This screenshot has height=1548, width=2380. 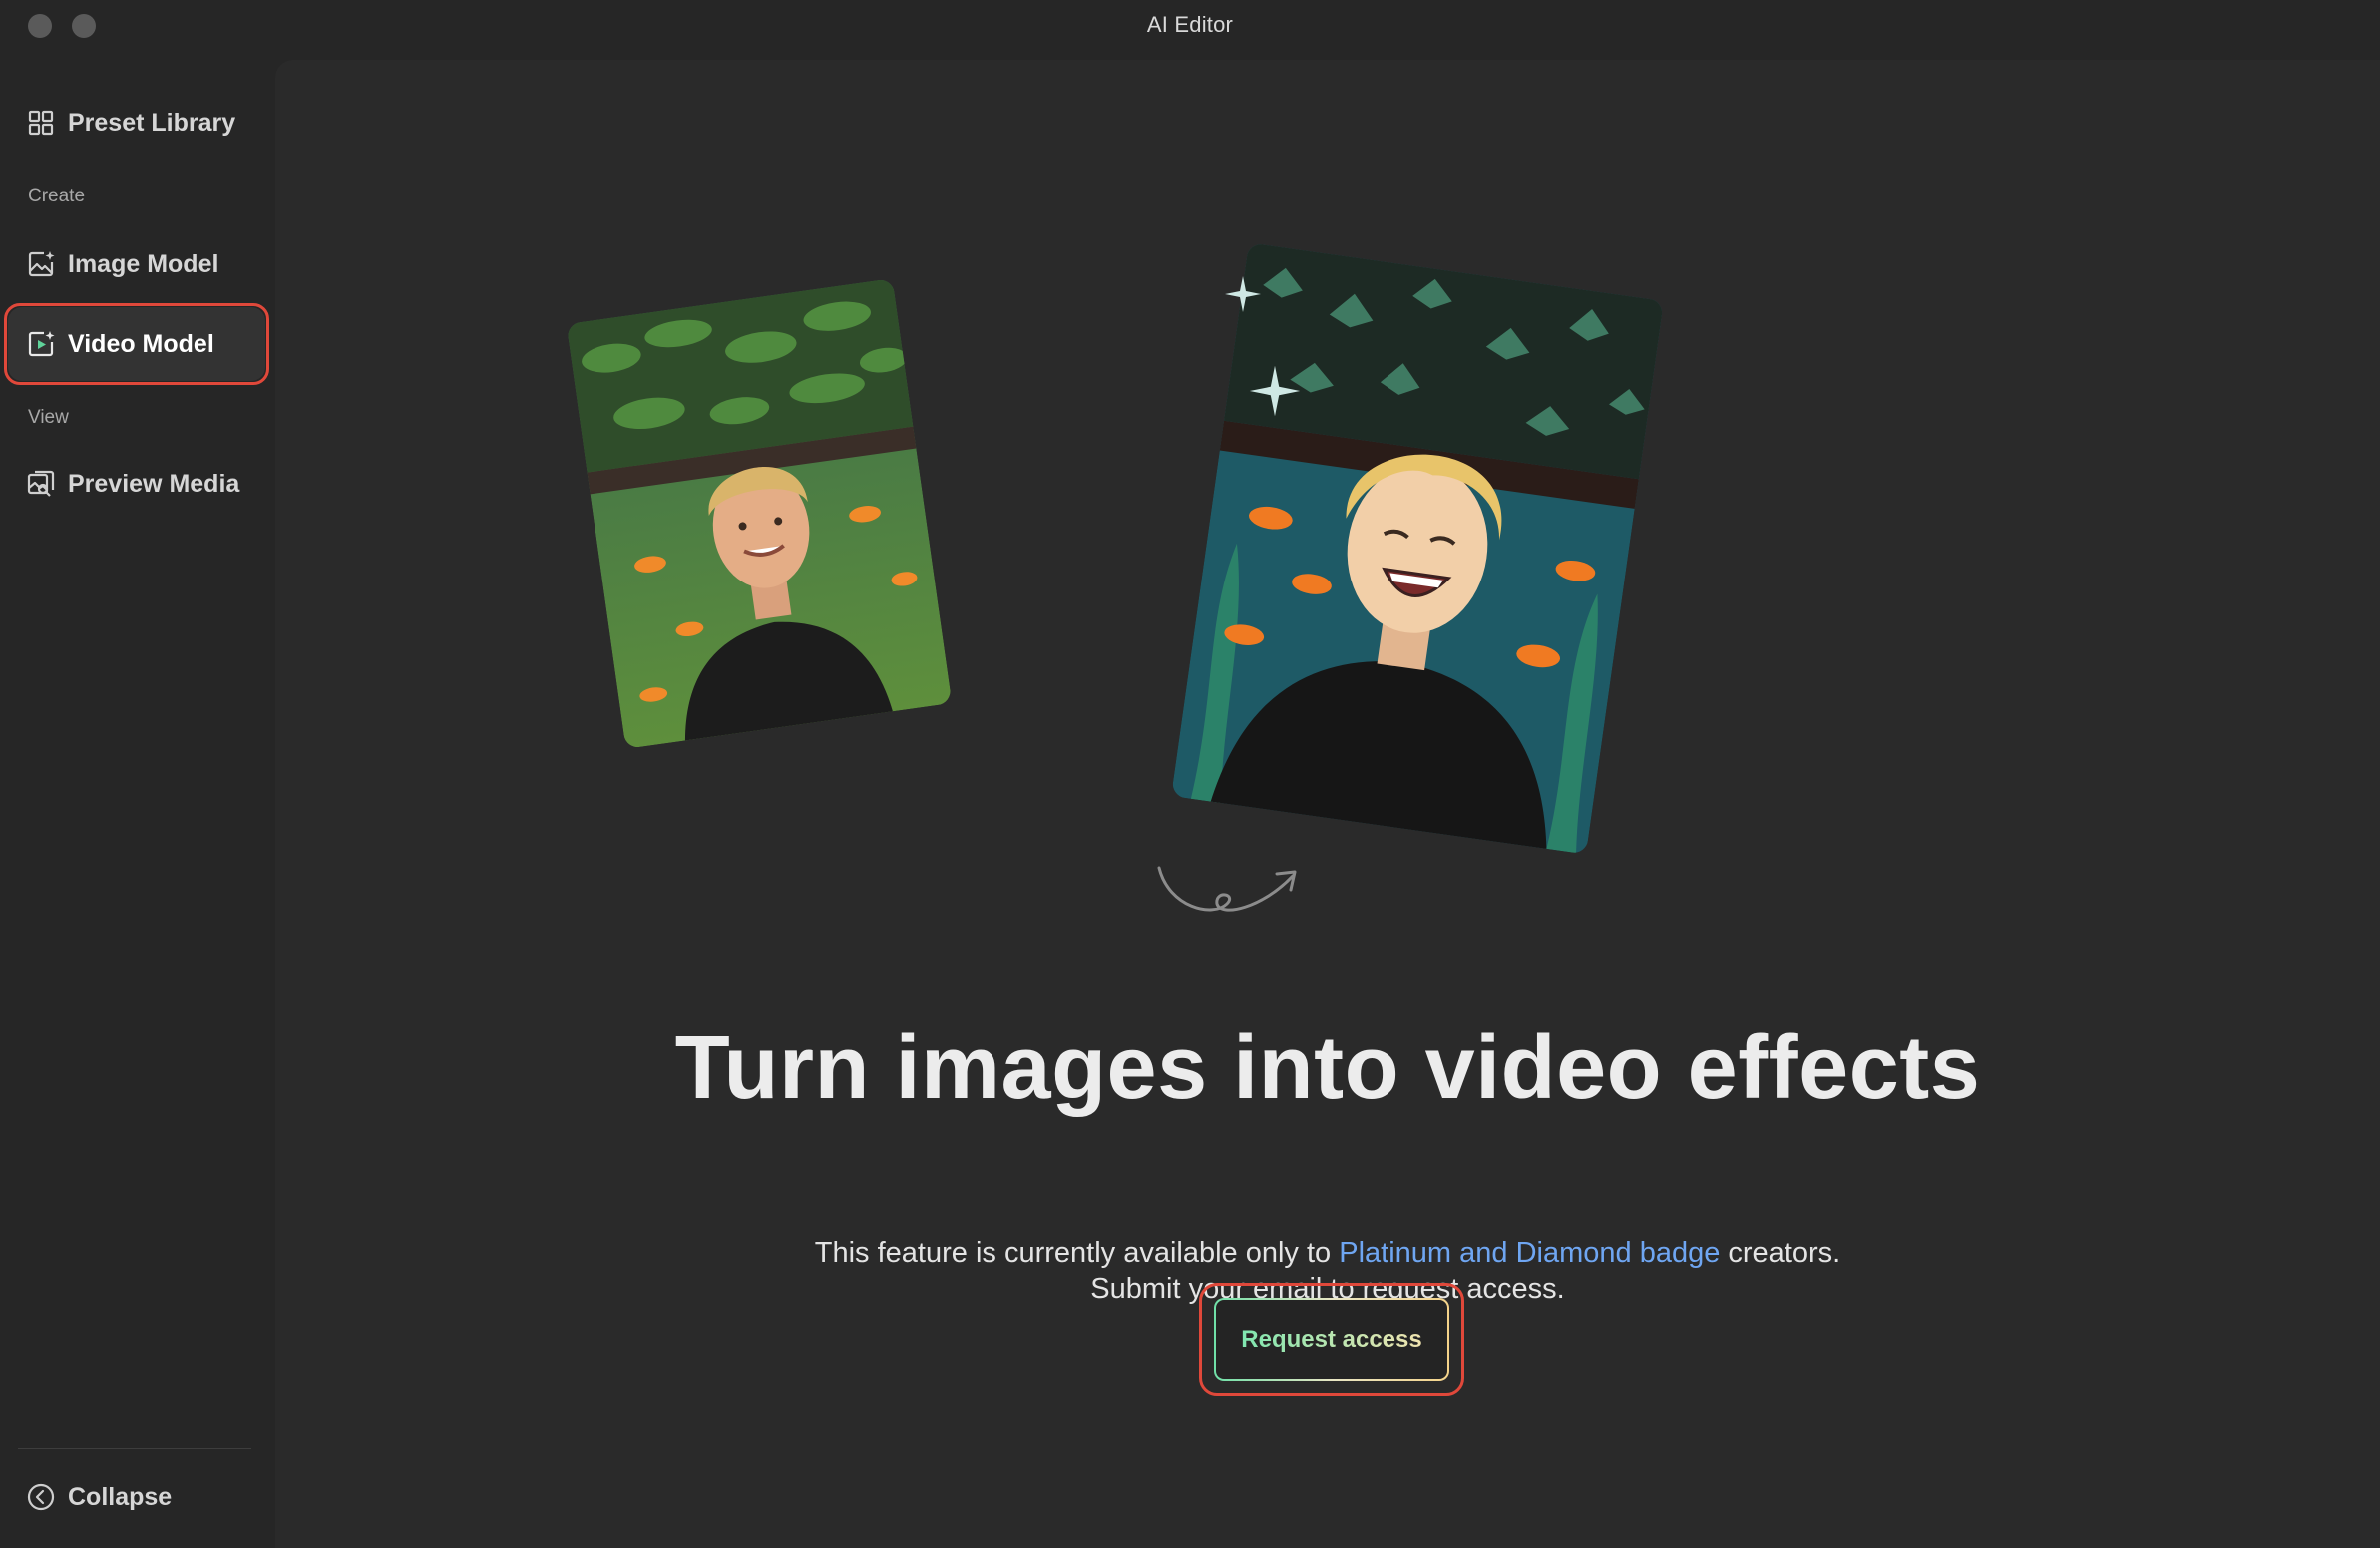 I want to click on sidebar-item-label: Preset Library, so click(x=152, y=123).